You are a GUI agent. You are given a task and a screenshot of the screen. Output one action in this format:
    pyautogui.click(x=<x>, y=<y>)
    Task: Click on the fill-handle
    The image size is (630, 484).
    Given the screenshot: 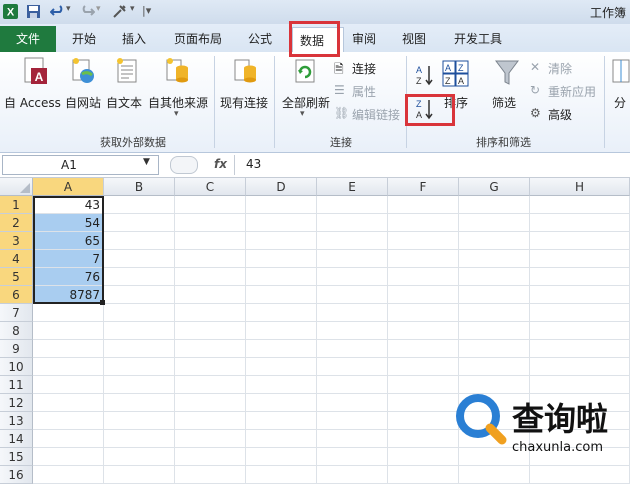 What is the action you would take?
    pyautogui.click(x=102, y=302)
    